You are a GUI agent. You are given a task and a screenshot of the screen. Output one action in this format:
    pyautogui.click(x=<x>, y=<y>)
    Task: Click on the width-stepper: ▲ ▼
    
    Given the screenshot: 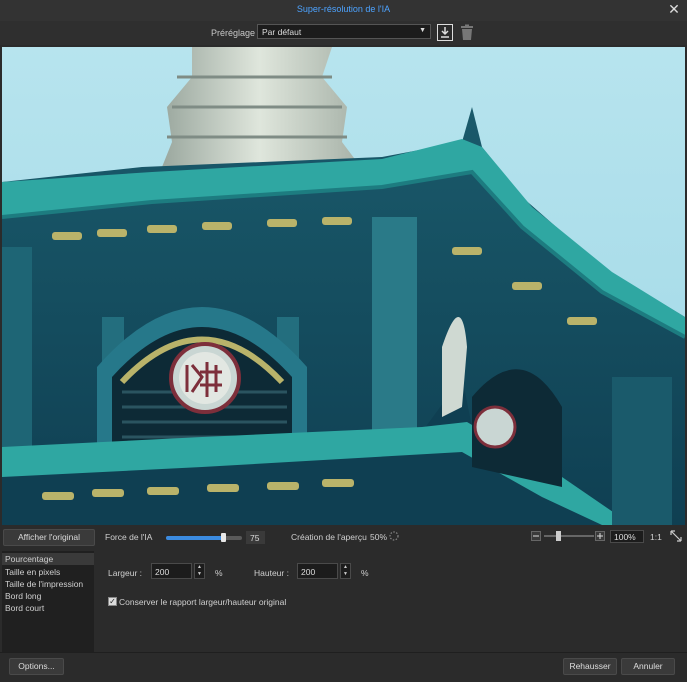 What is the action you would take?
    pyautogui.click(x=199, y=571)
    